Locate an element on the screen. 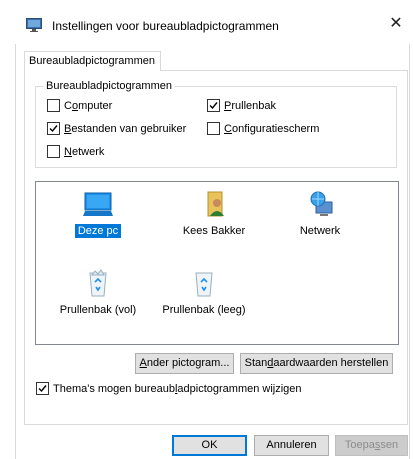 The width and height of the screenshot is (413, 459). computer-checkbox: Computer is located at coordinates (79, 105).